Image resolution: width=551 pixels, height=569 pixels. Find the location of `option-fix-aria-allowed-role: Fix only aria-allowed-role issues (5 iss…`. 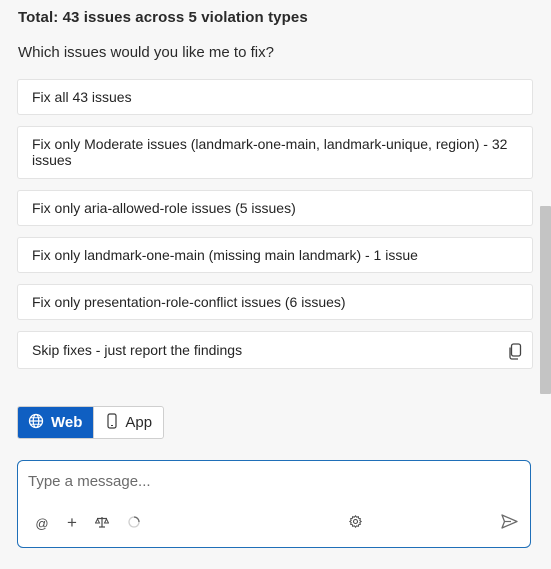

option-fix-aria-allowed-role: Fix only aria-allowed-role issues (5 iss… is located at coordinates (275, 208).